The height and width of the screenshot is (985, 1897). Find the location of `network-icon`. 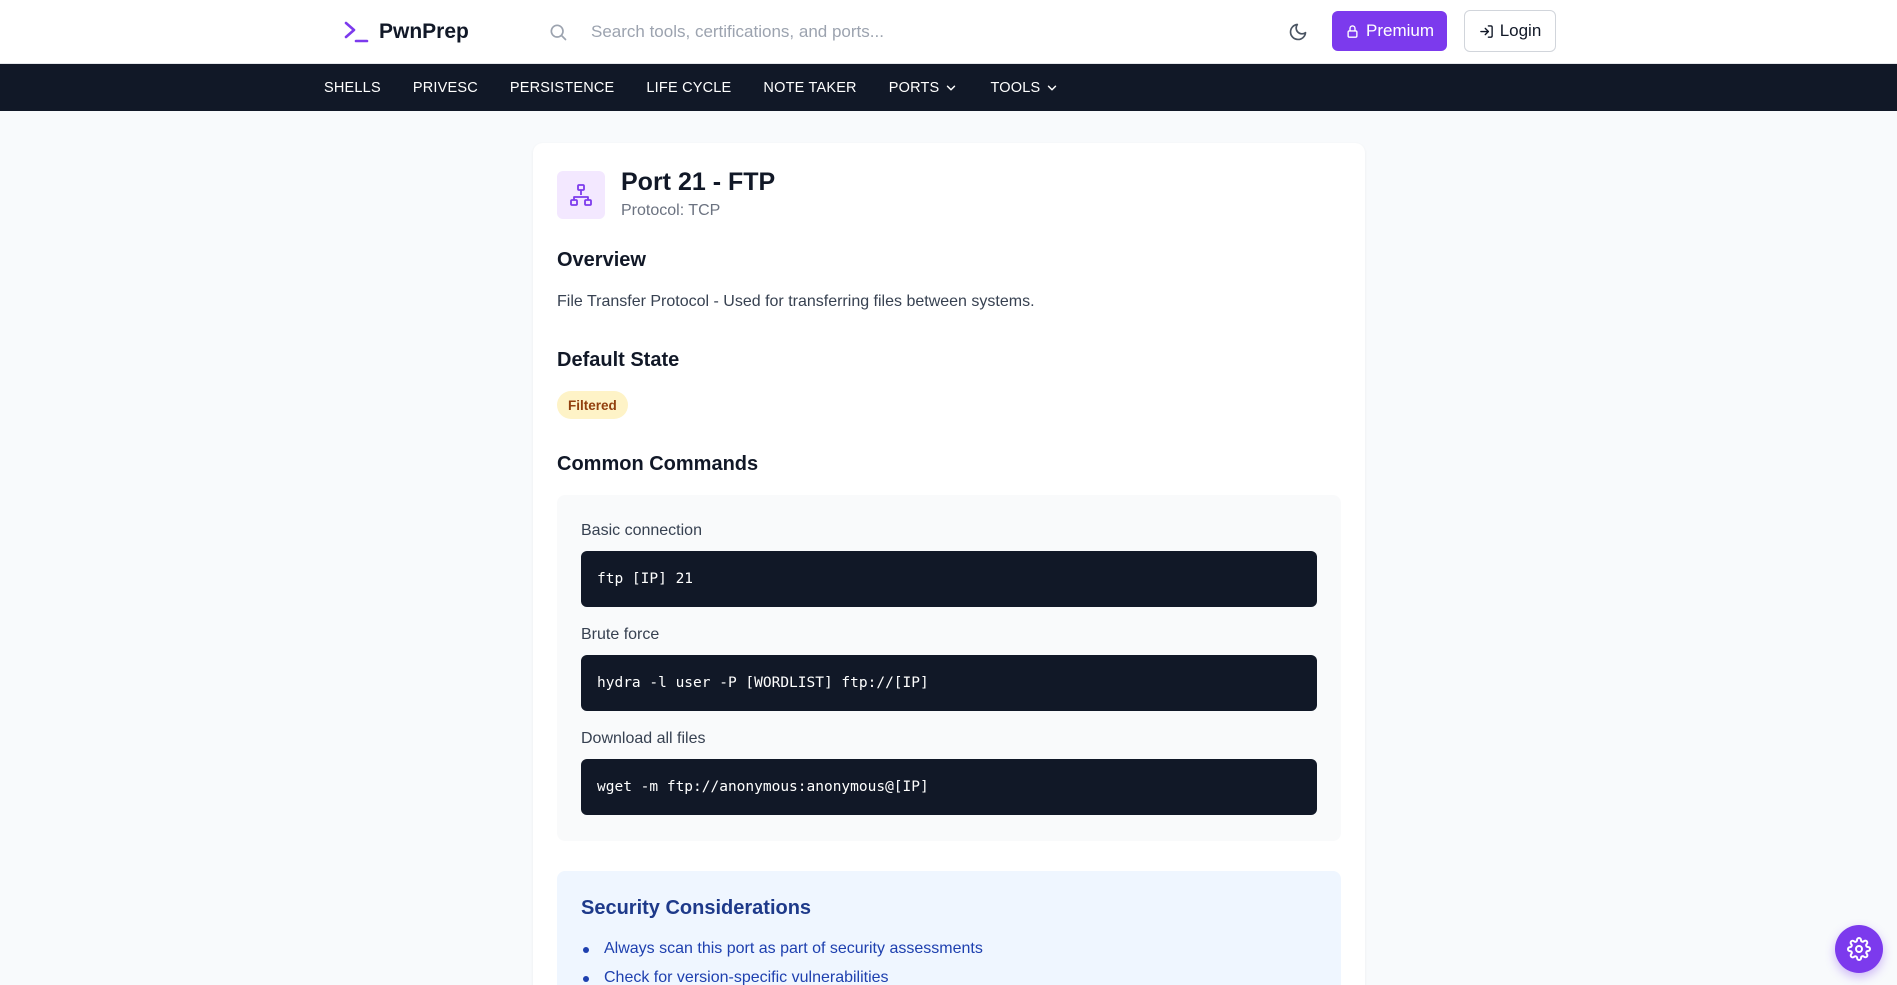

network-icon is located at coordinates (581, 195).